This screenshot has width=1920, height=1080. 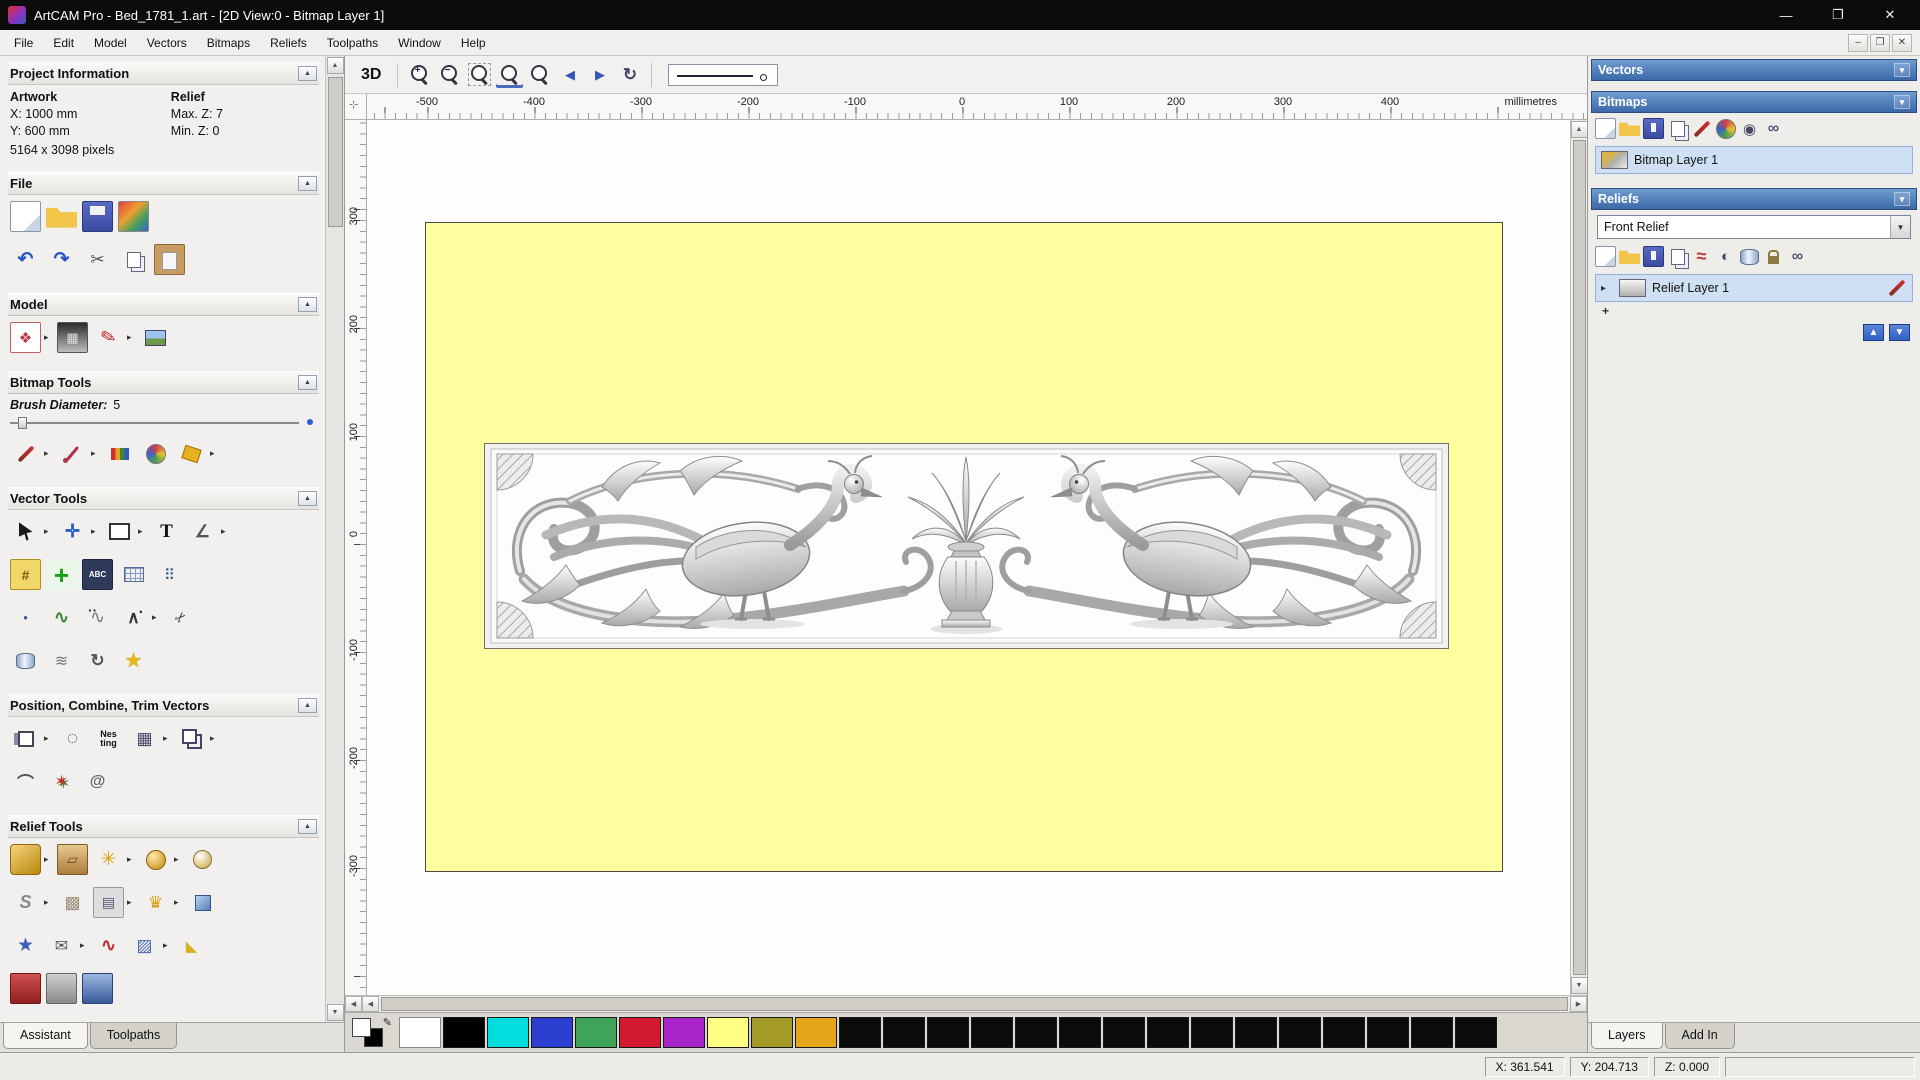 I want to click on snap-icon, so click(x=25, y=574).